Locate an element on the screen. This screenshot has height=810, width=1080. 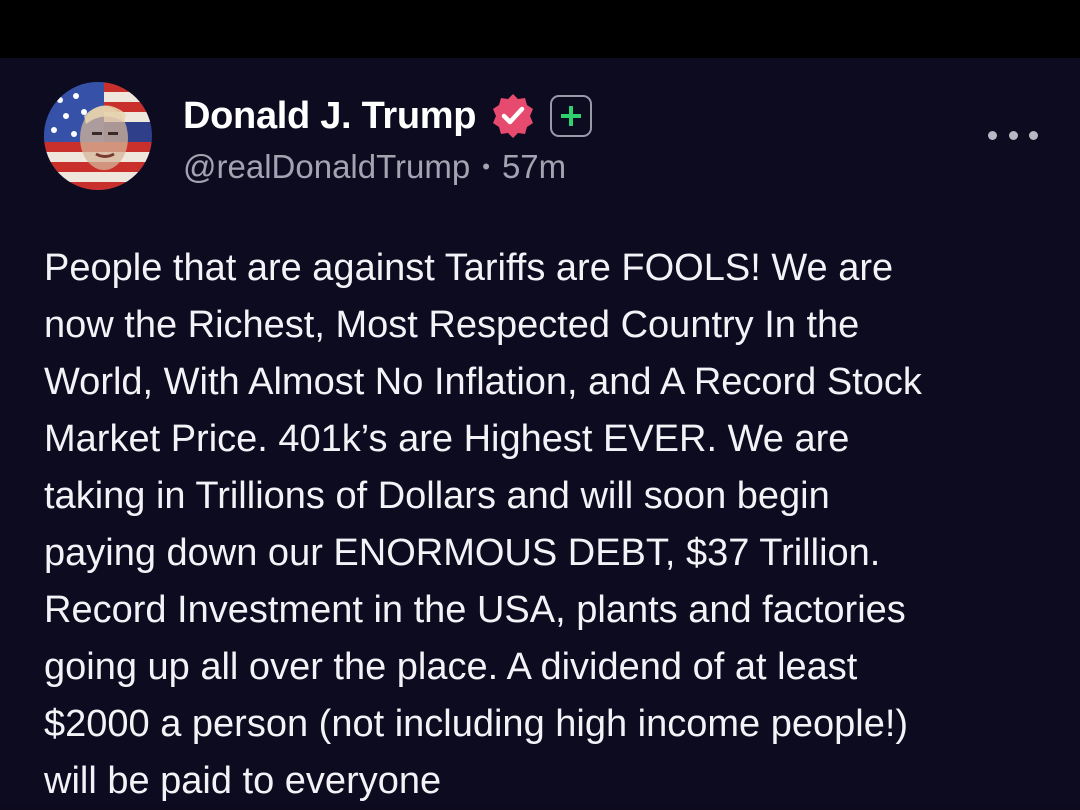
author-display-name: Donald J. Trump is located at coordinates (330, 116).